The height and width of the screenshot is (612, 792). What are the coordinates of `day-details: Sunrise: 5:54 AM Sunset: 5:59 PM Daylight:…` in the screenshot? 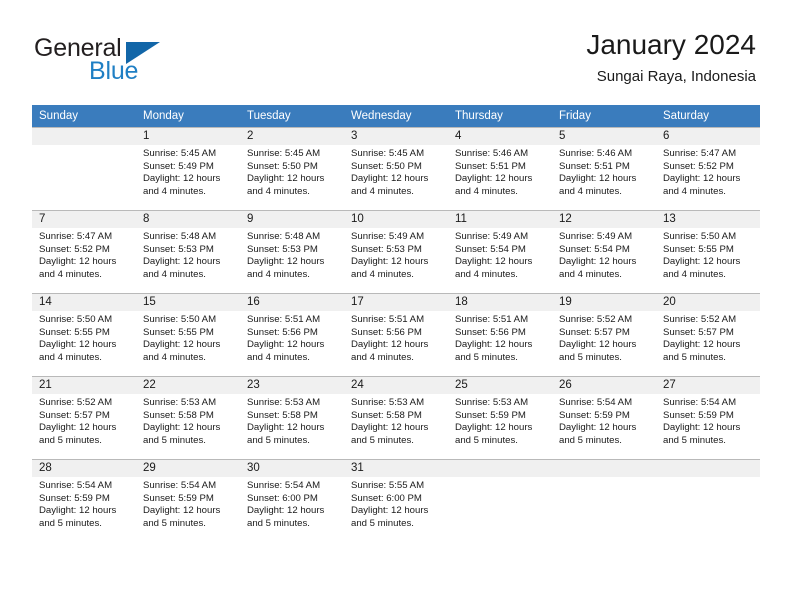 It's located at (604, 420).